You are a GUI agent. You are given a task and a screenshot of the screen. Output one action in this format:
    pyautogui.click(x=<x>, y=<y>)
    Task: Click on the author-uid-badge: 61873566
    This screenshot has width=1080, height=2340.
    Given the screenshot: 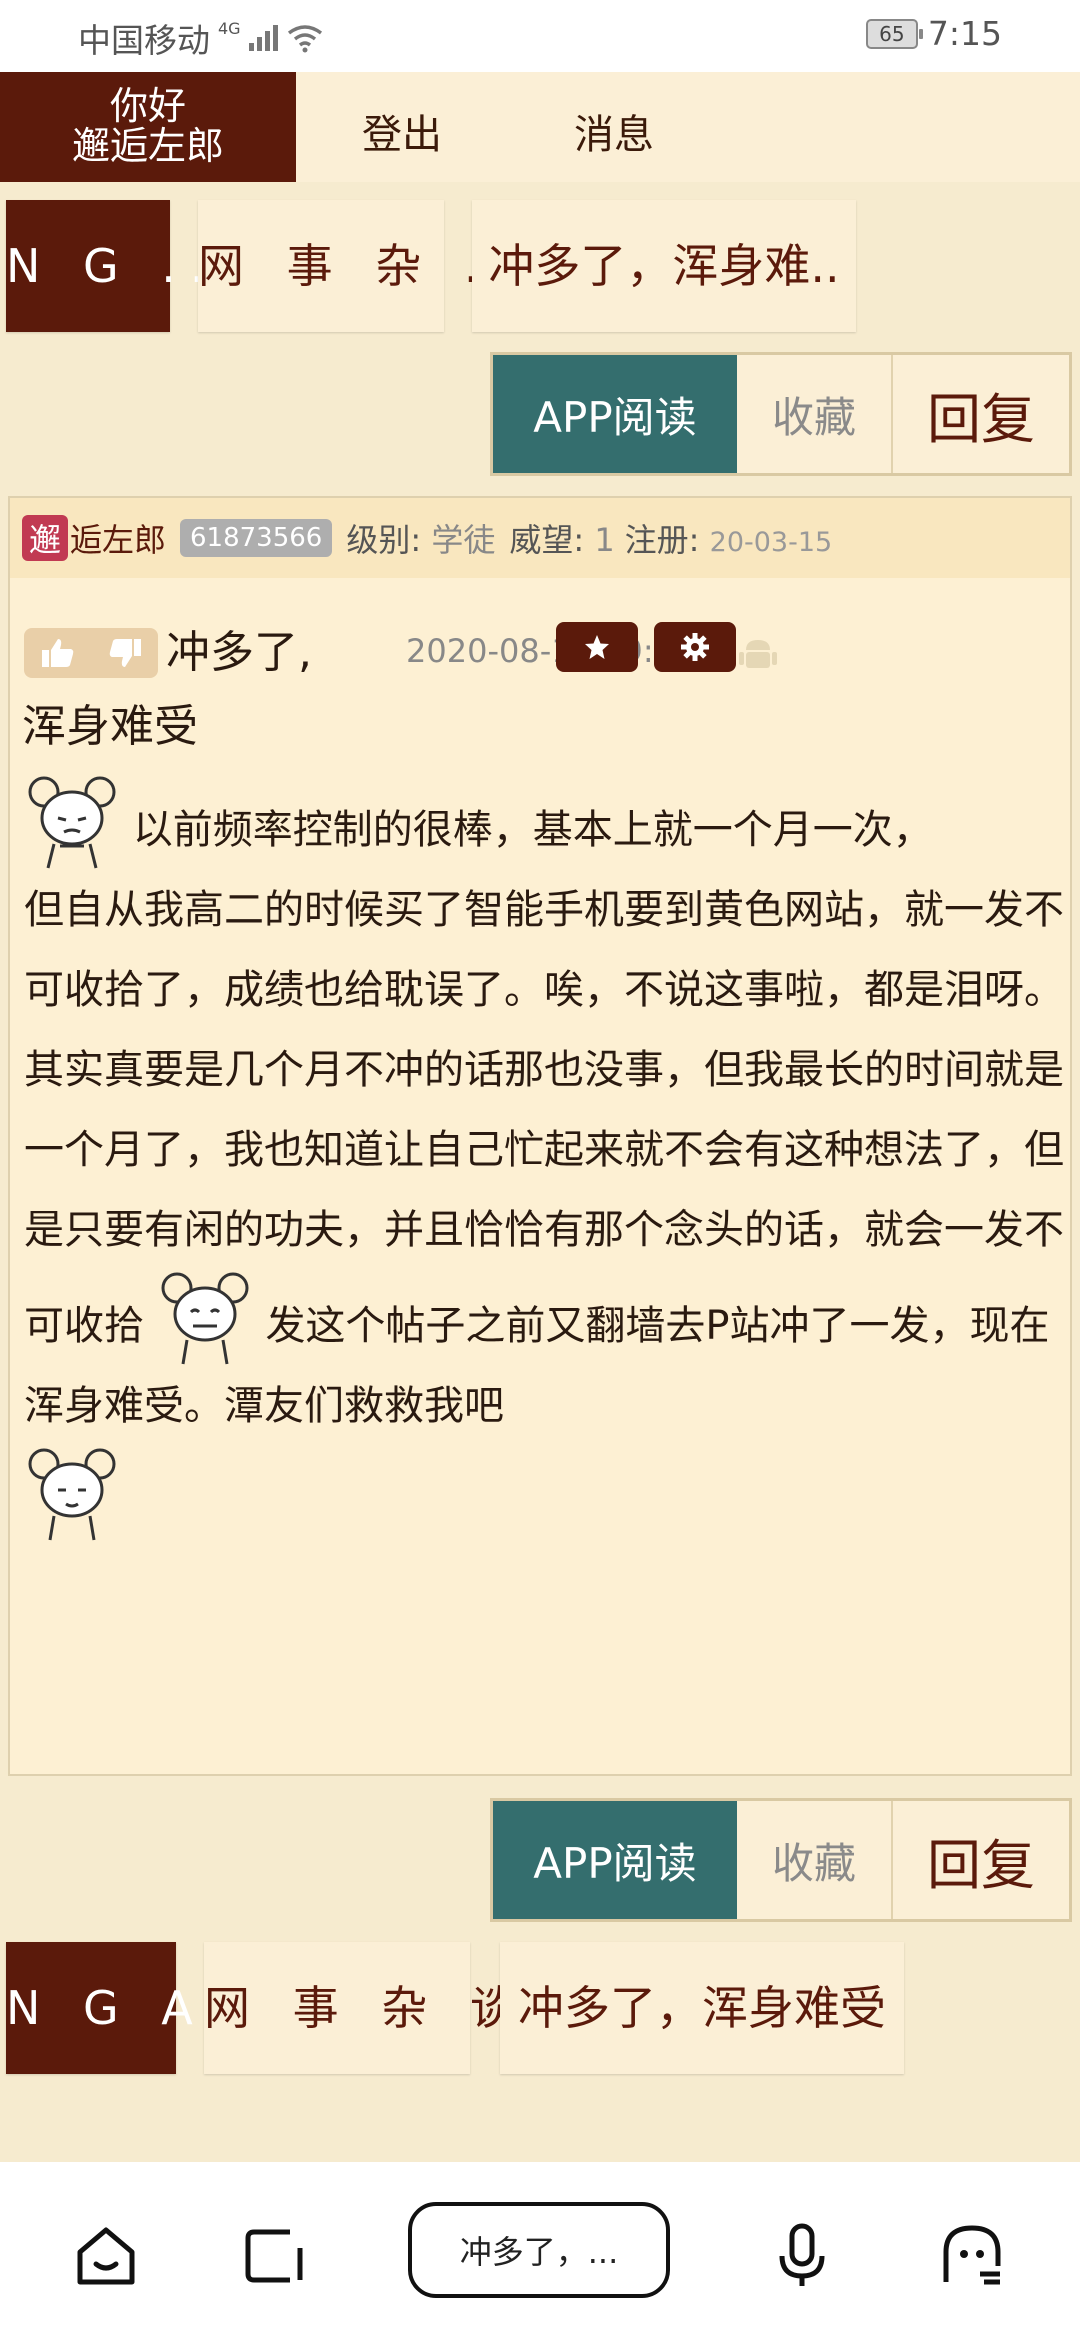 What is the action you would take?
    pyautogui.click(x=256, y=538)
    